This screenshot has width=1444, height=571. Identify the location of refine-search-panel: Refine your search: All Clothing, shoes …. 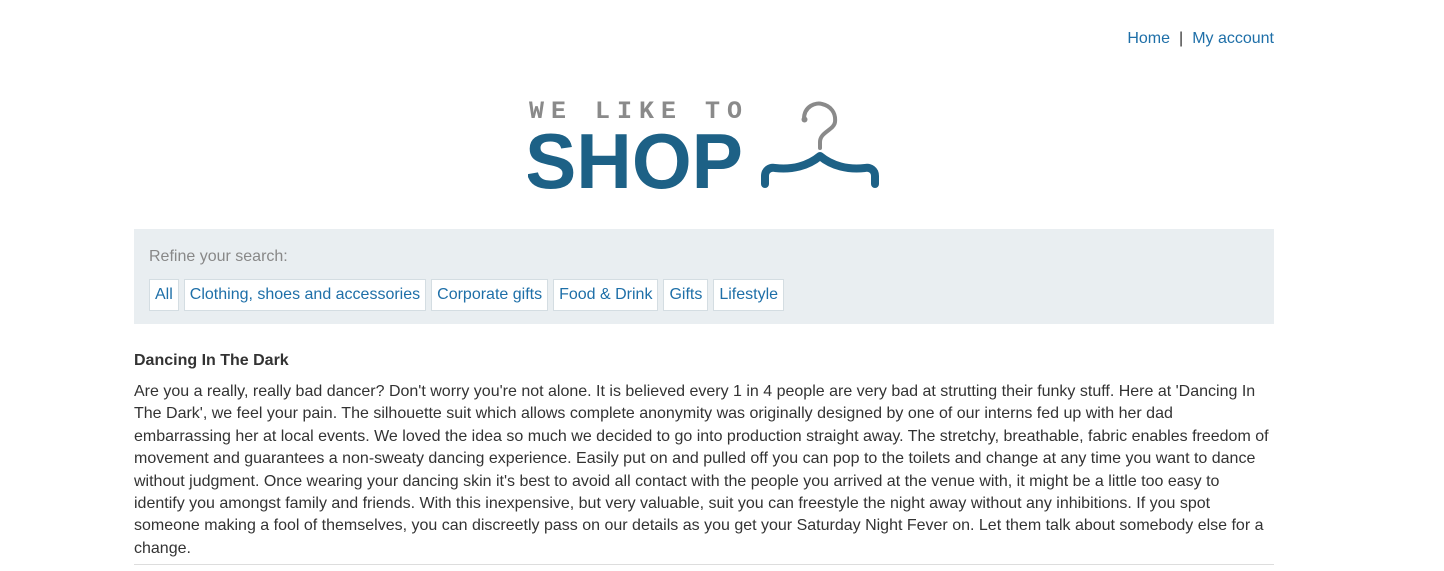
(704, 276).